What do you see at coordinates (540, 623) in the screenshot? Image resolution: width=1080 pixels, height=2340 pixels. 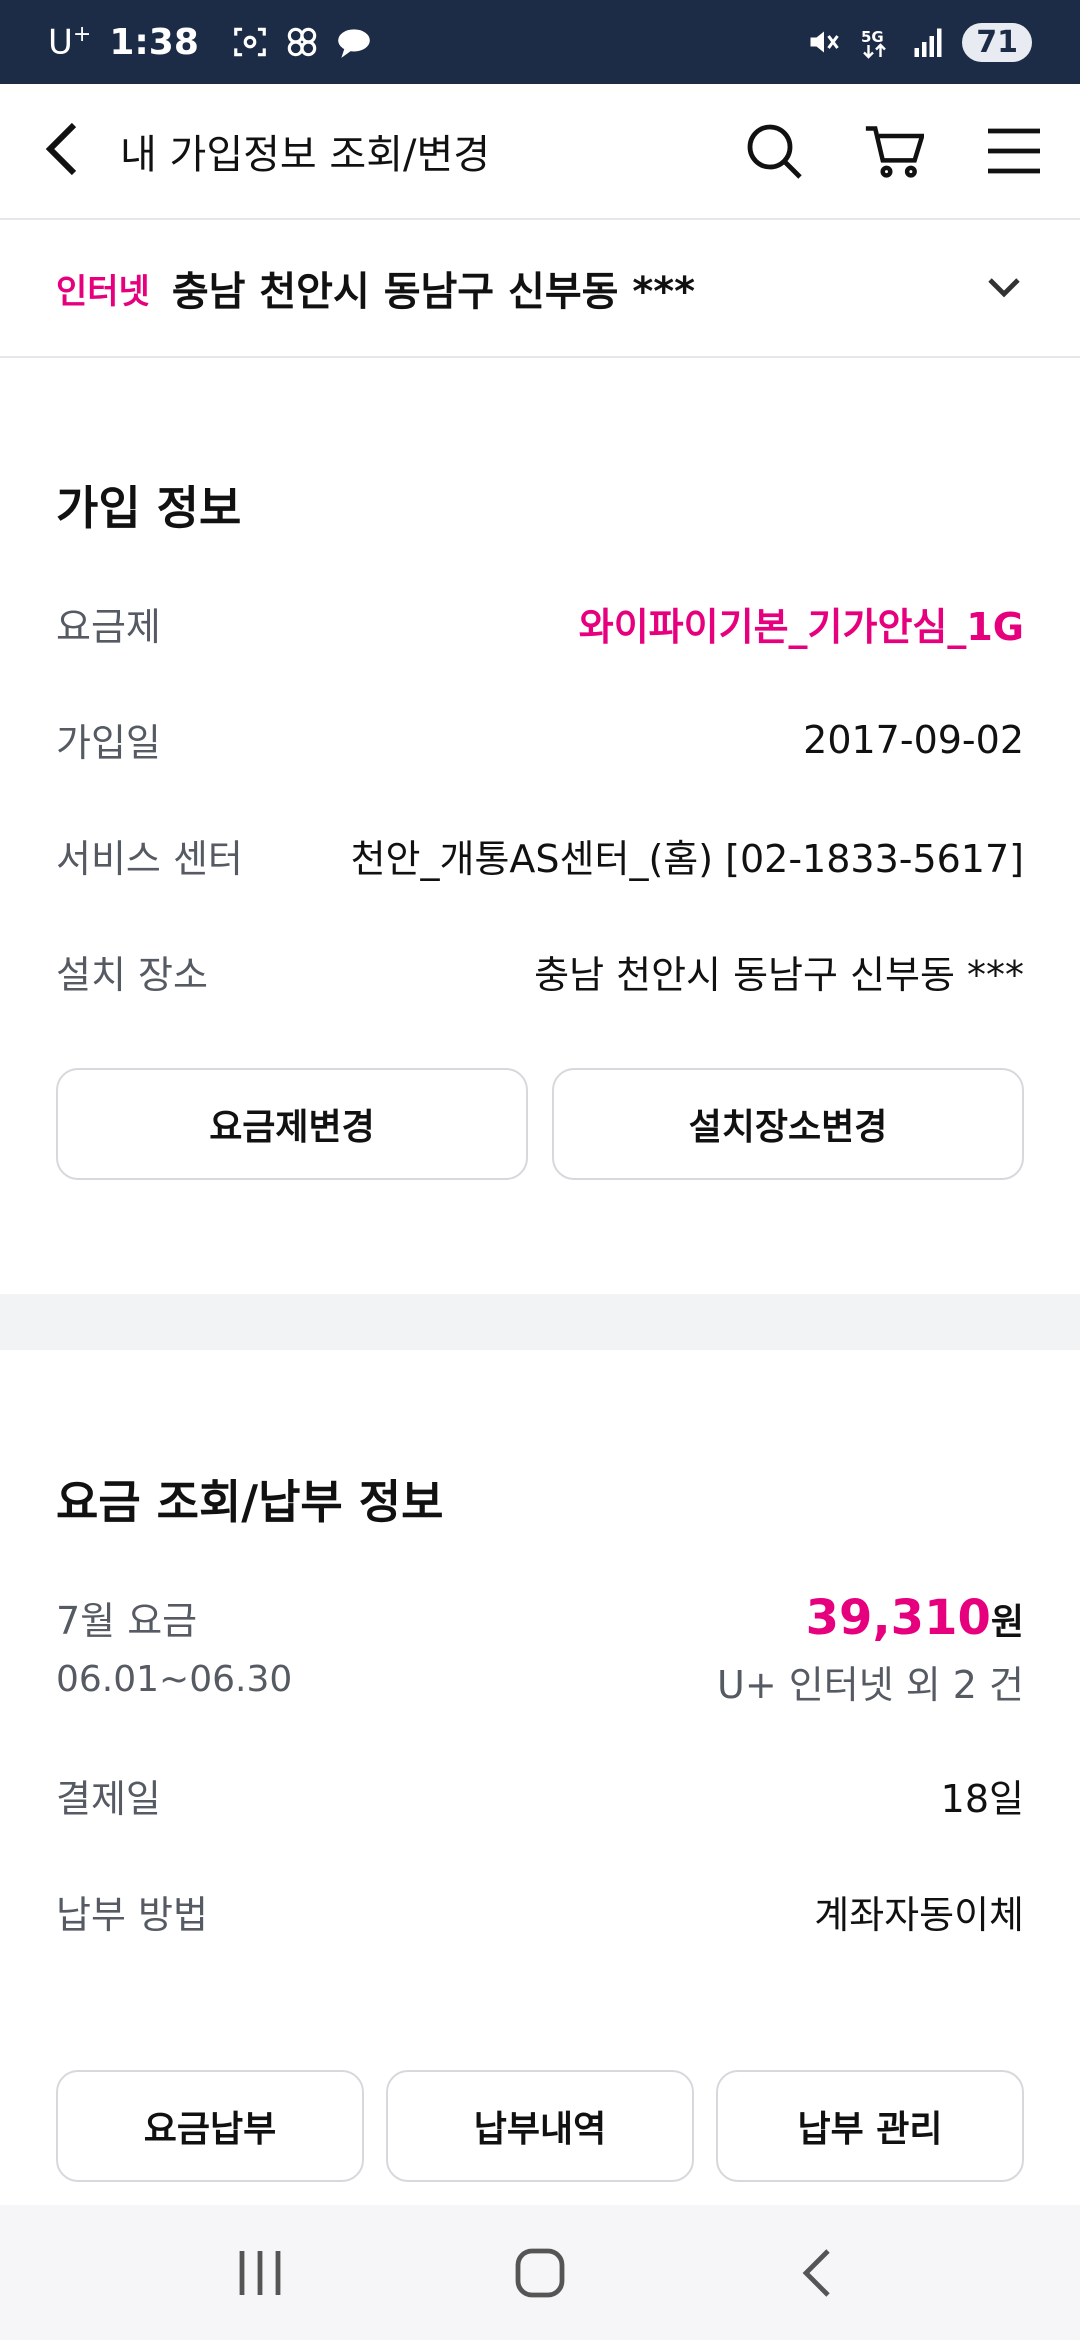 I see `row-plan: 요금제 와이파이기본_기가안심_1G` at bounding box center [540, 623].